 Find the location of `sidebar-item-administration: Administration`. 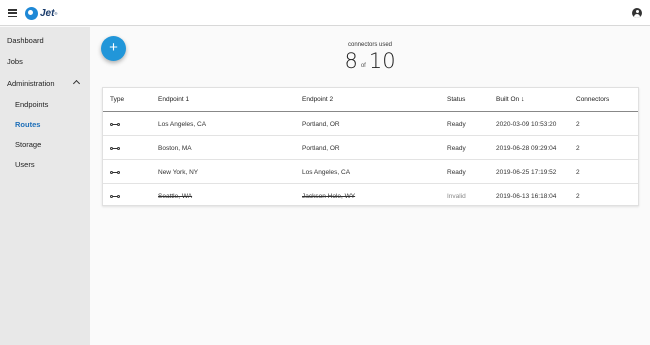

sidebar-item-administration: Administration is located at coordinates (31, 83).